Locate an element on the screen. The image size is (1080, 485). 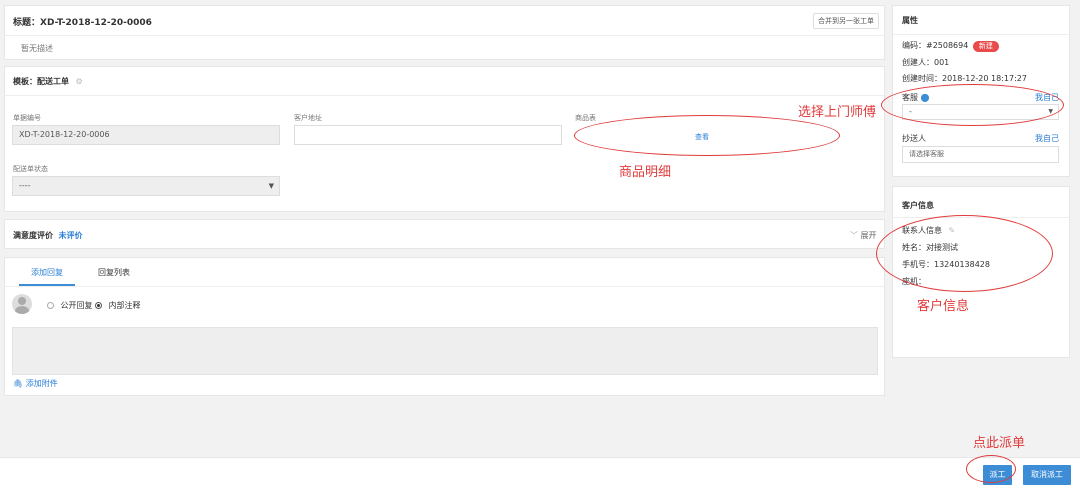
expand-toggle: ﹀ 展开 is located at coordinates (863, 235).